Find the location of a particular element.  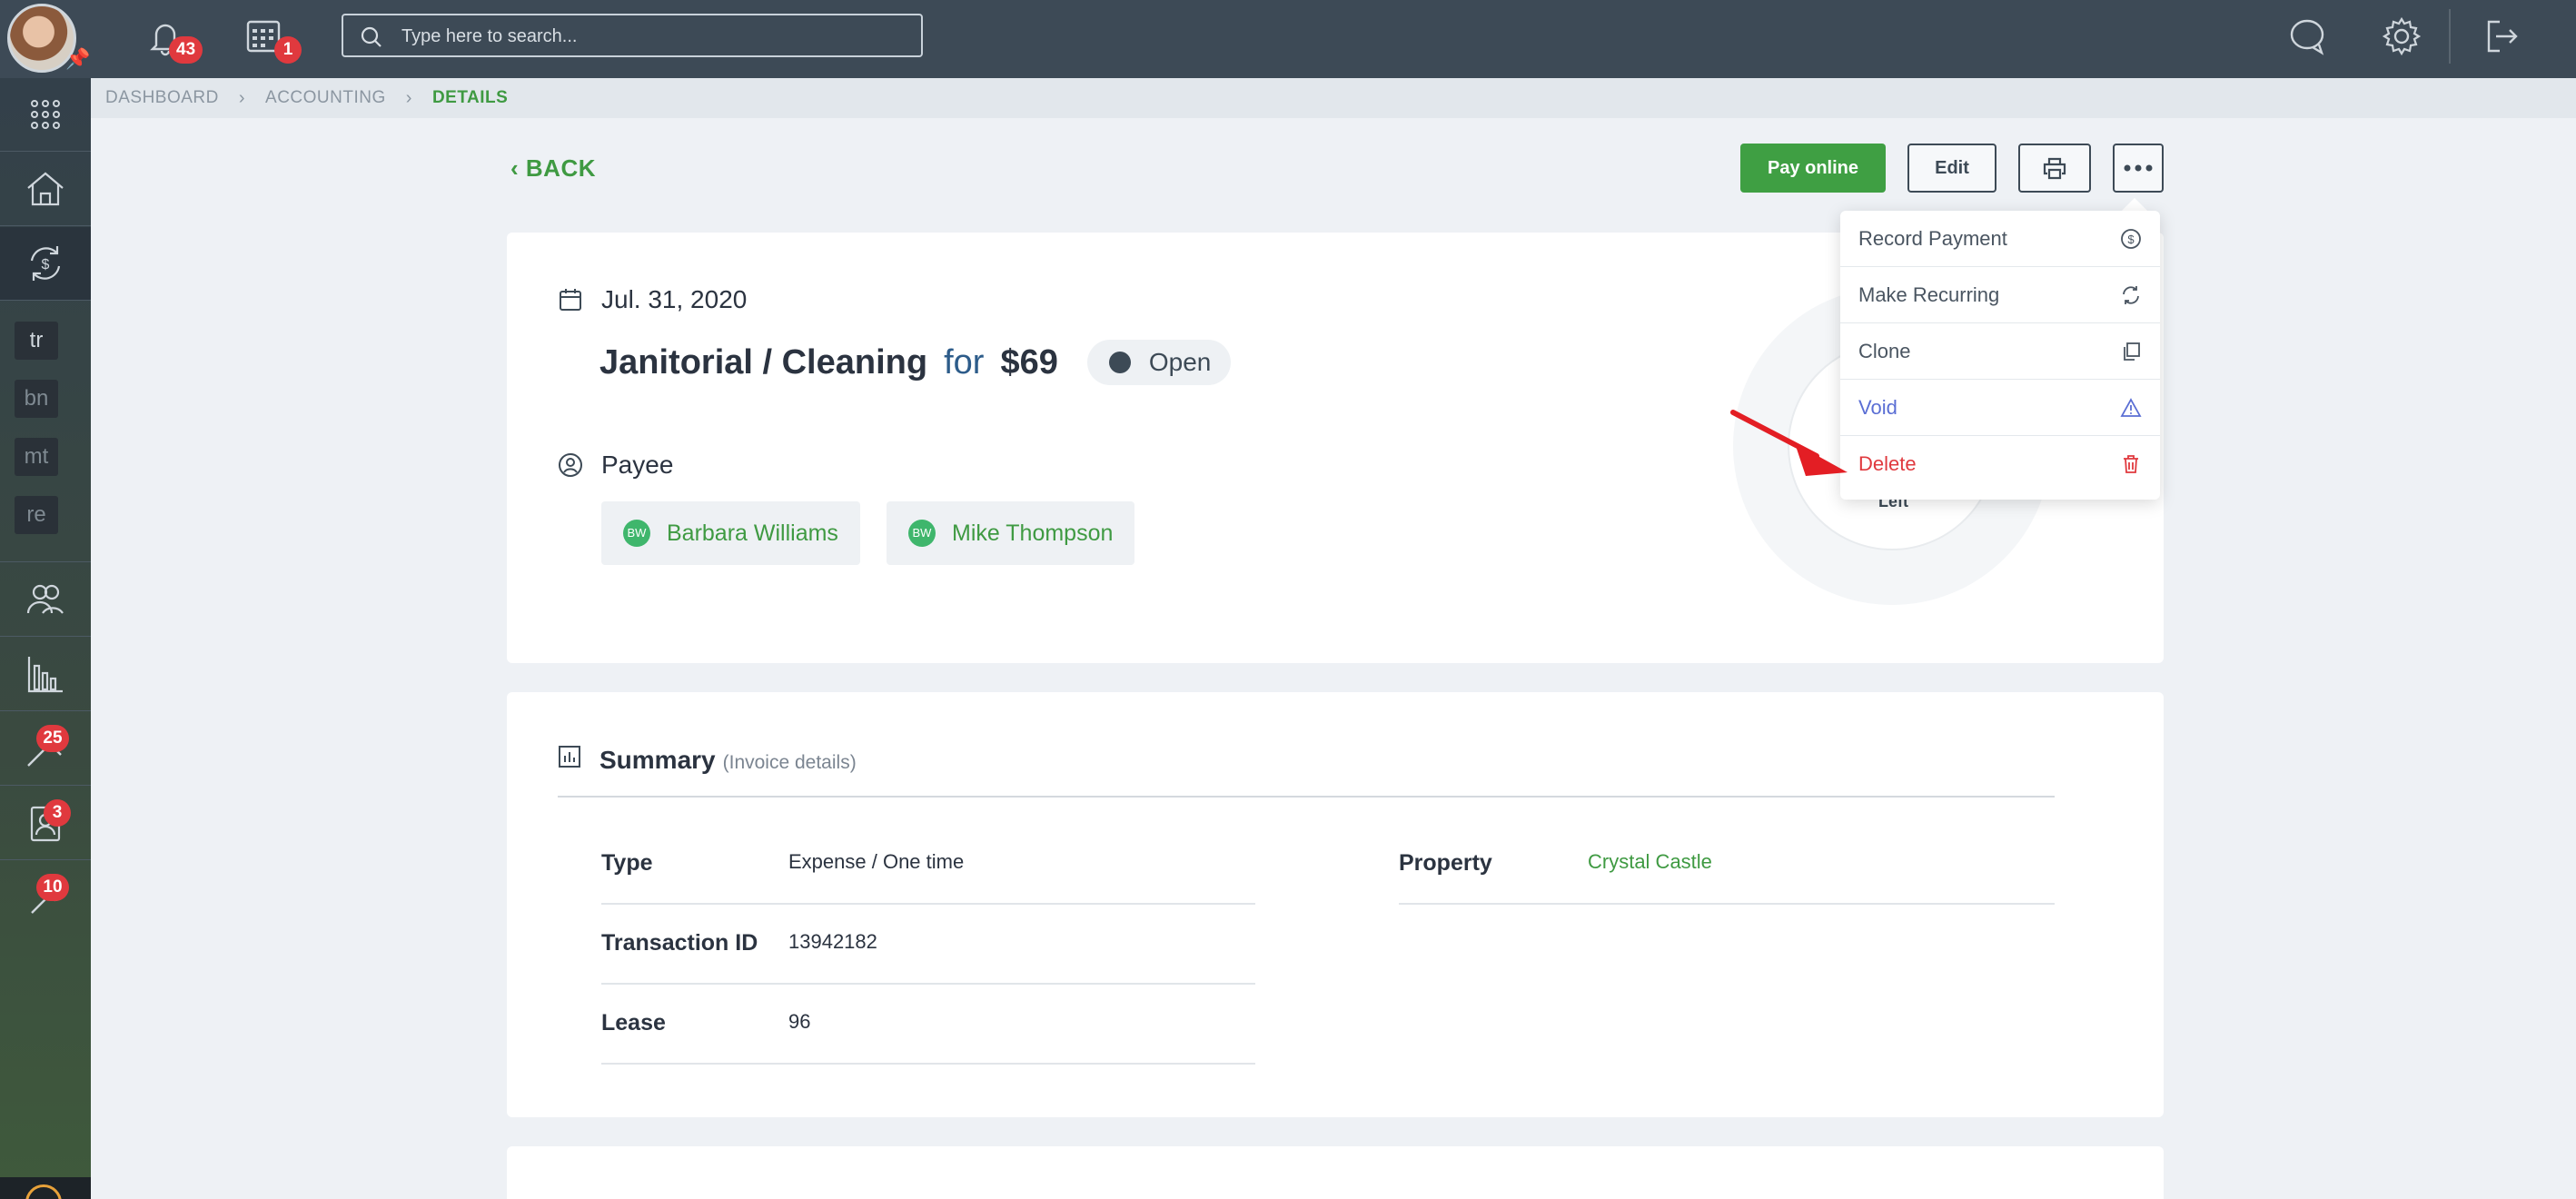

sidebar-item-tenants is located at coordinates (45, 823).